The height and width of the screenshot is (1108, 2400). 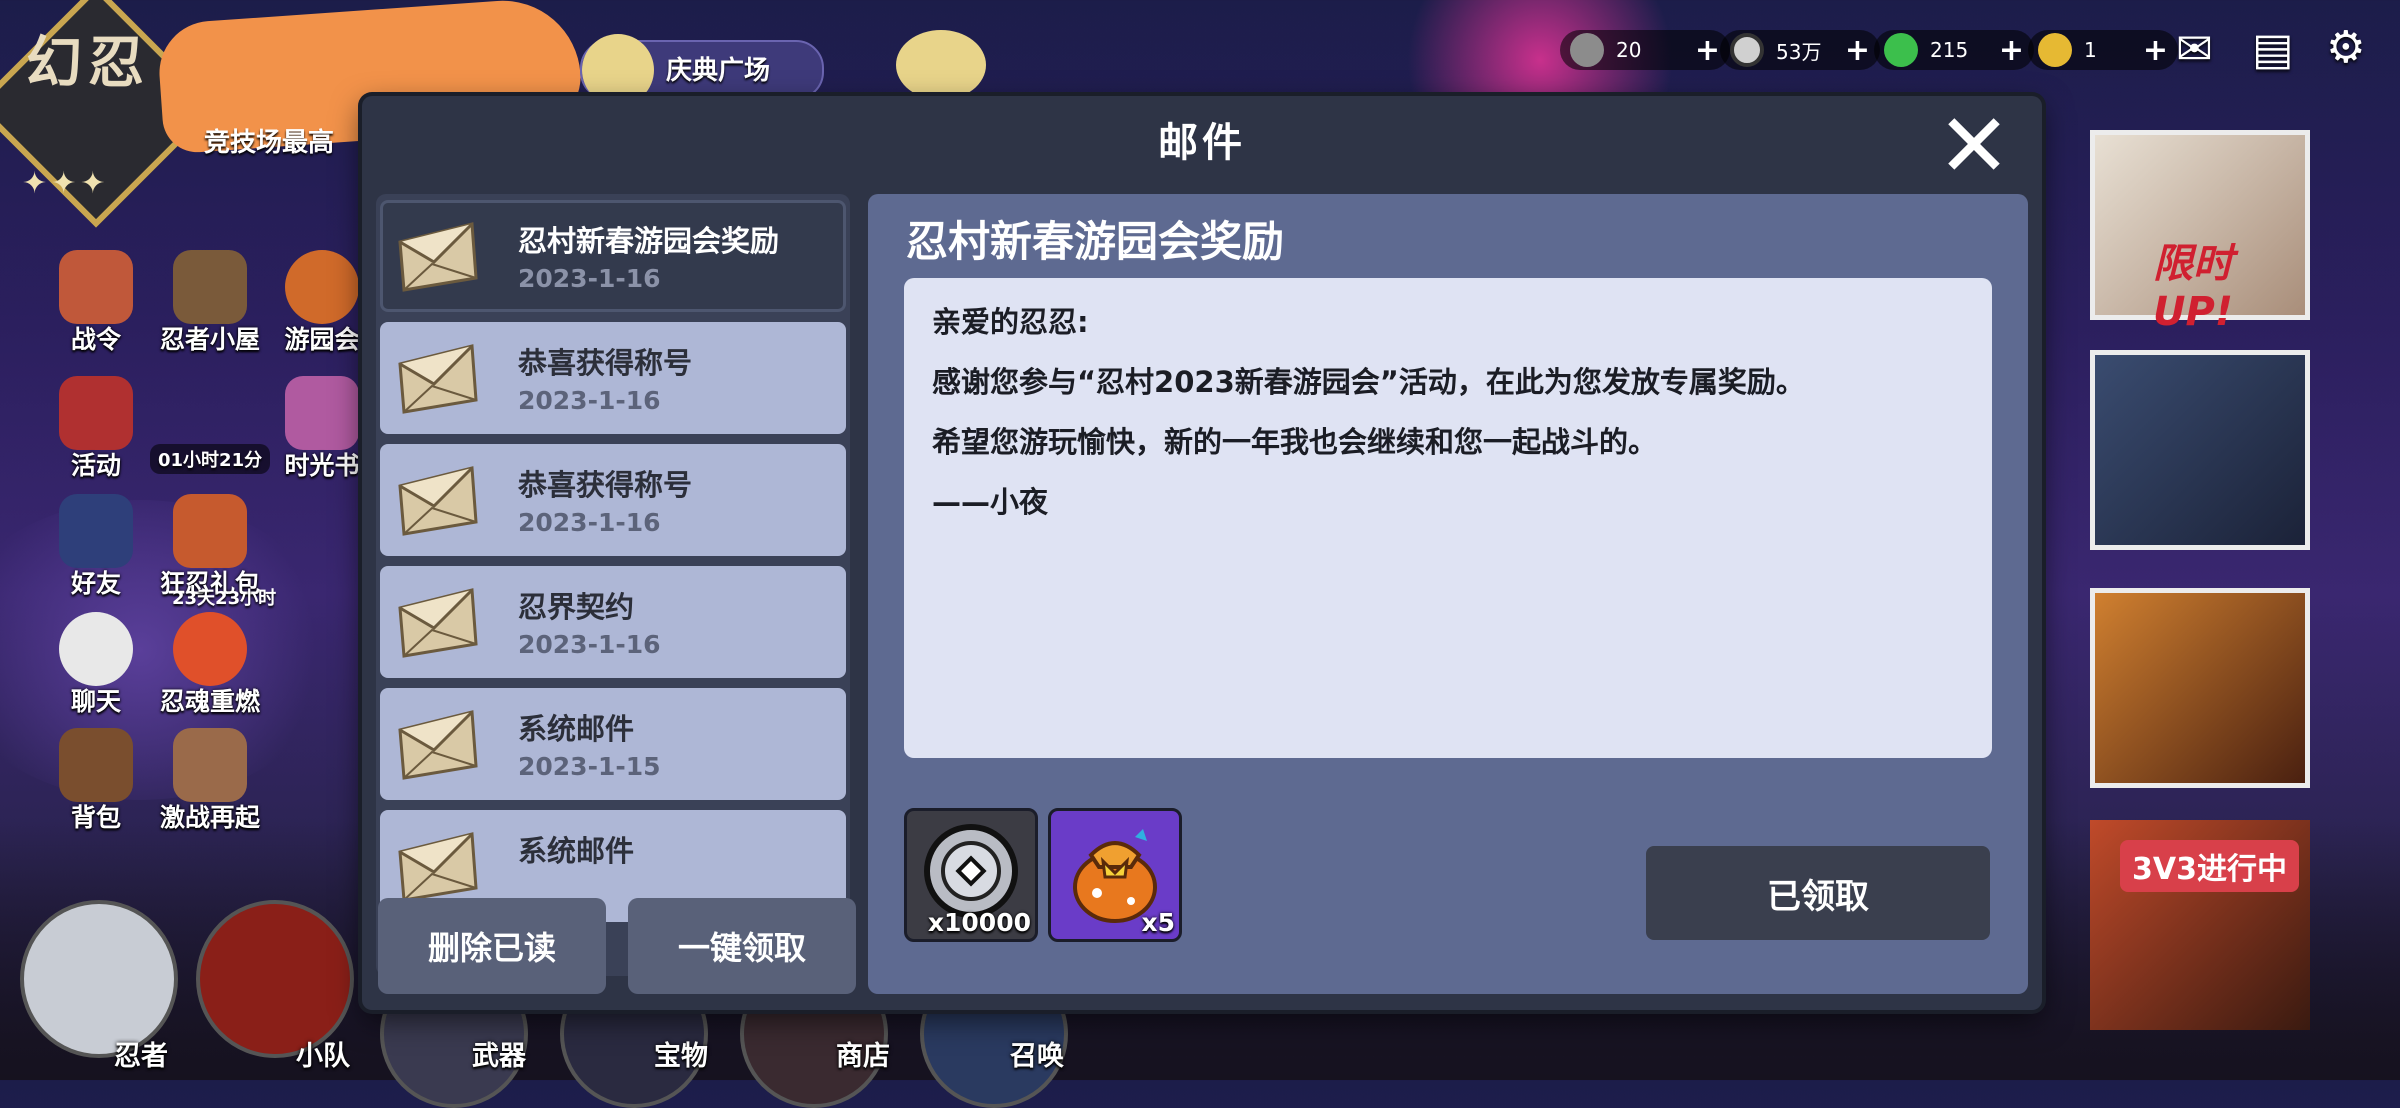 What do you see at coordinates (1295, 442) in the screenshot?
I see `mail-body-line: 希望您游玩愉快，新的一年我也会继续和您一起战斗的。` at bounding box center [1295, 442].